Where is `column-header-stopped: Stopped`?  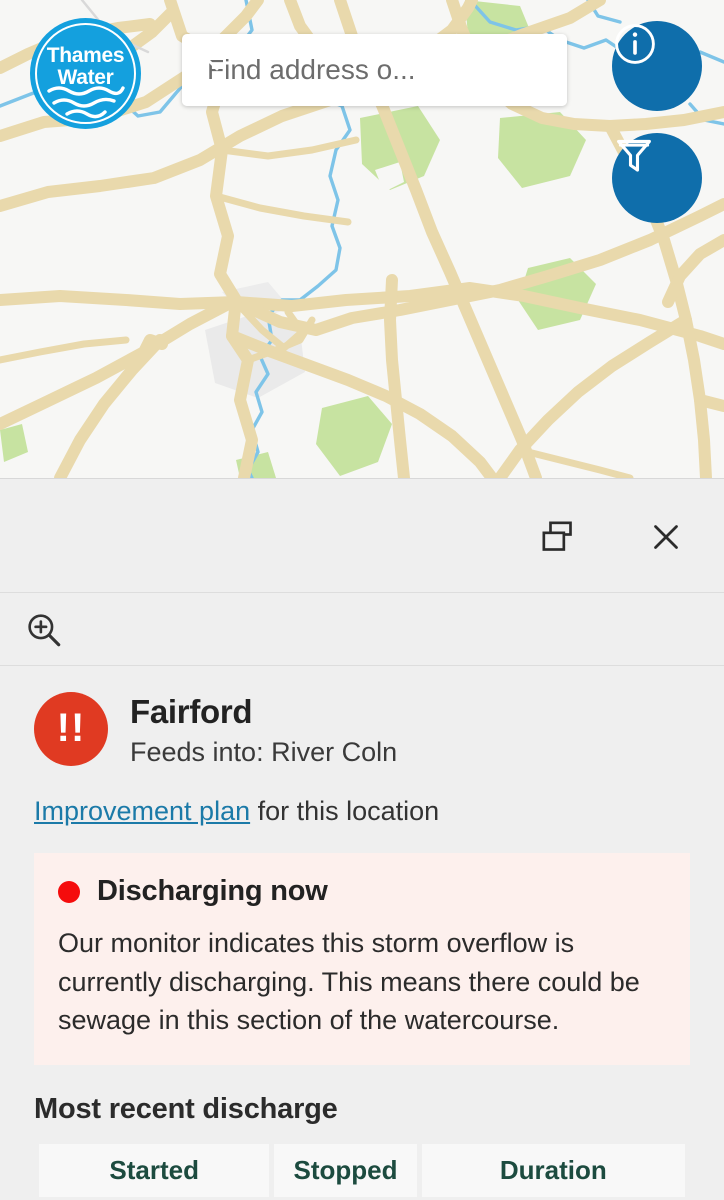 column-header-stopped: Stopped is located at coordinates (345, 1171).